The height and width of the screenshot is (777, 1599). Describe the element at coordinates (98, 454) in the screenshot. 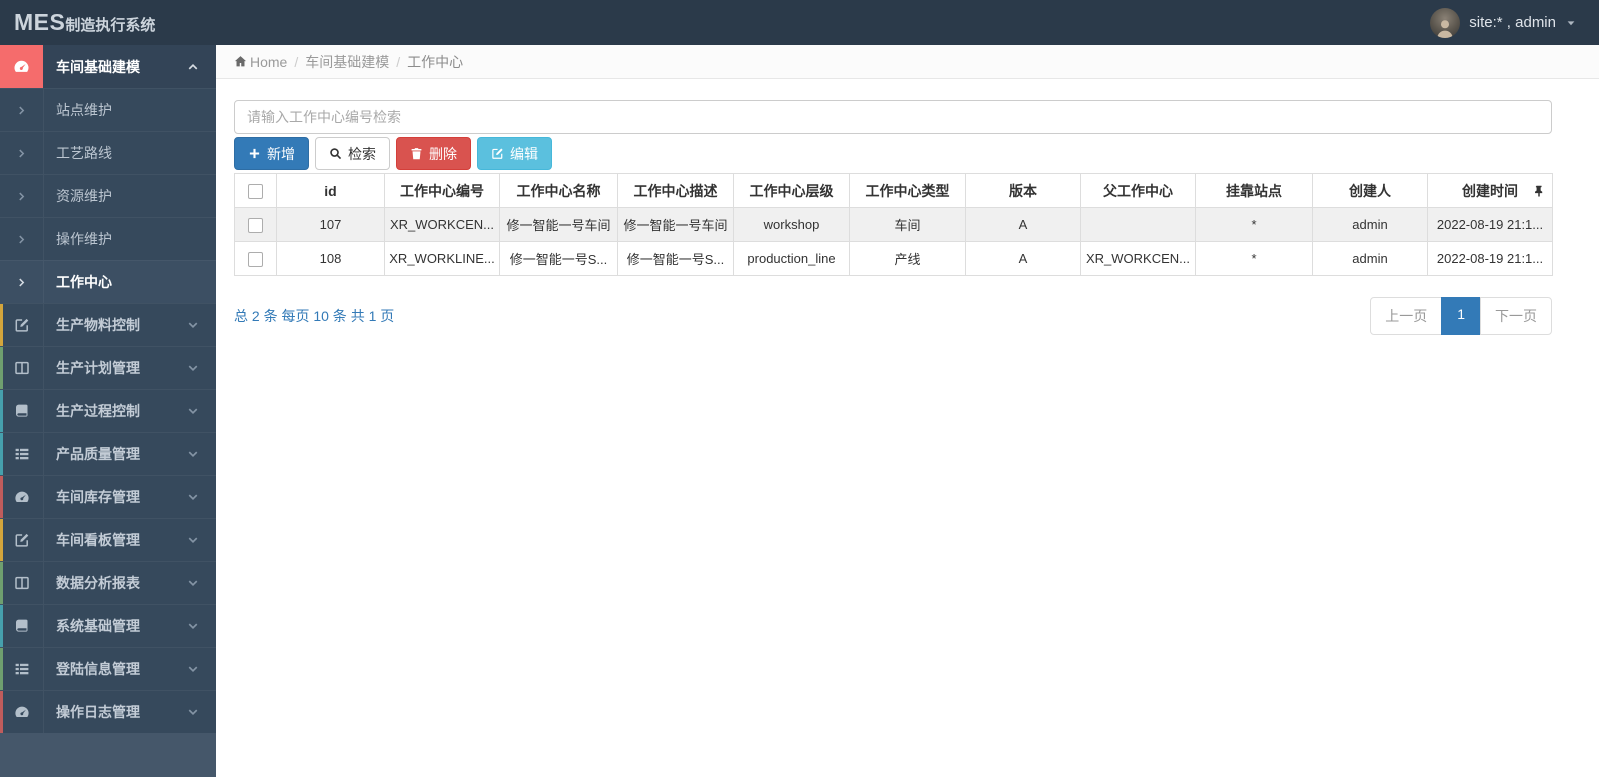

I see `sidebar-group-label: 产品质量管理` at that location.